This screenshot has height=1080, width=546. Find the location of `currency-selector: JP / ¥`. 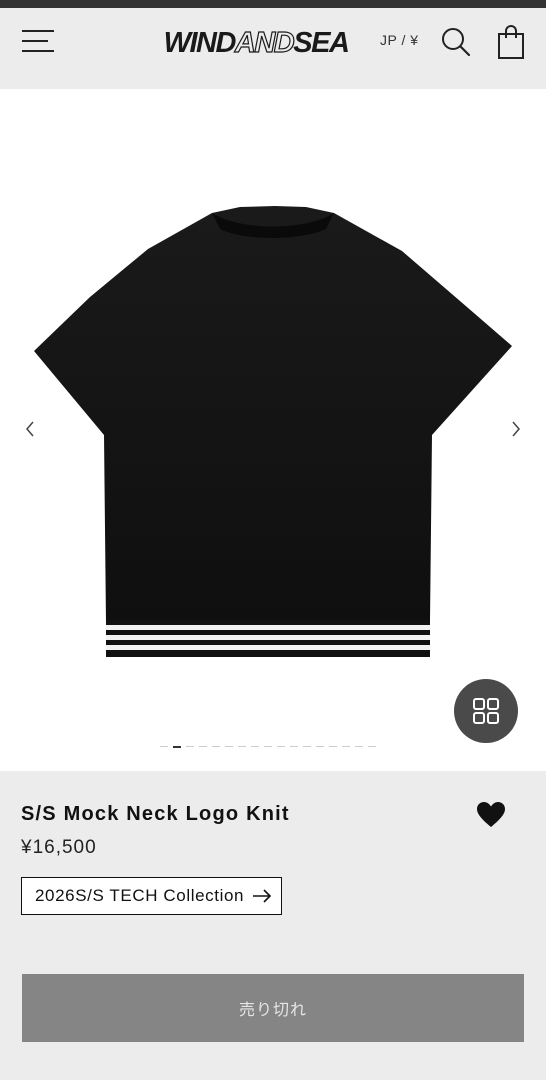

currency-selector: JP / ¥ is located at coordinates (399, 40).